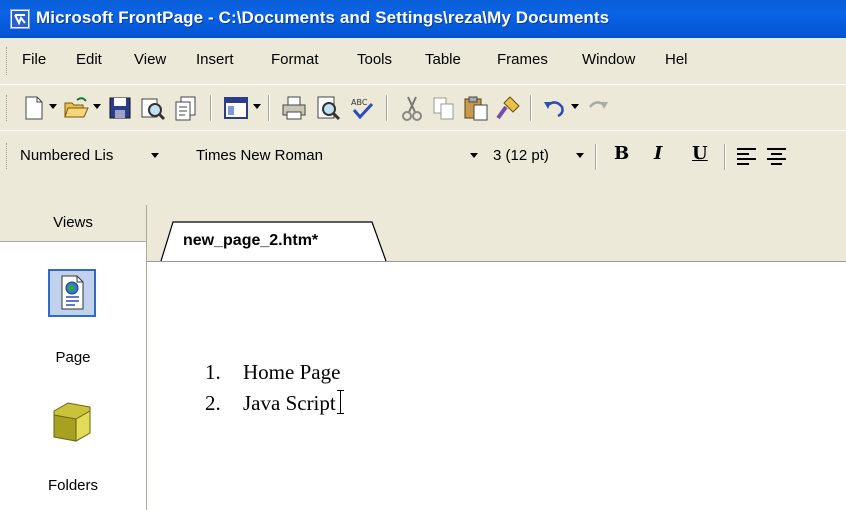  What do you see at coordinates (340, 402) in the screenshot?
I see `text-cursor-icon` at bounding box center [340, 402].